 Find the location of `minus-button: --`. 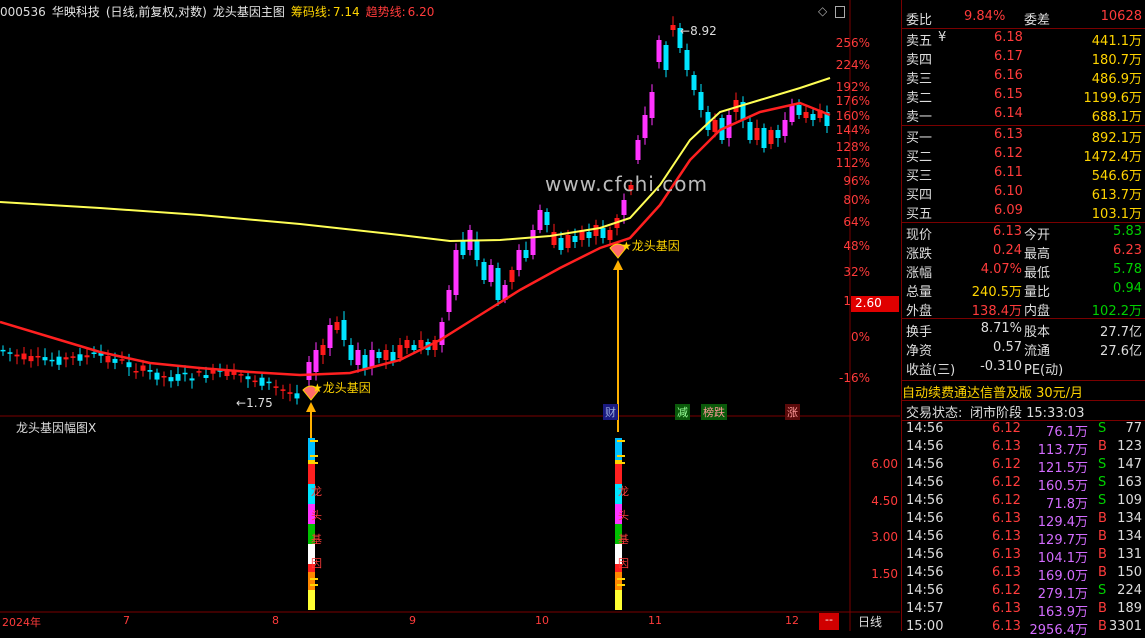

minus-button: -- is located at coordinates (829, 621).